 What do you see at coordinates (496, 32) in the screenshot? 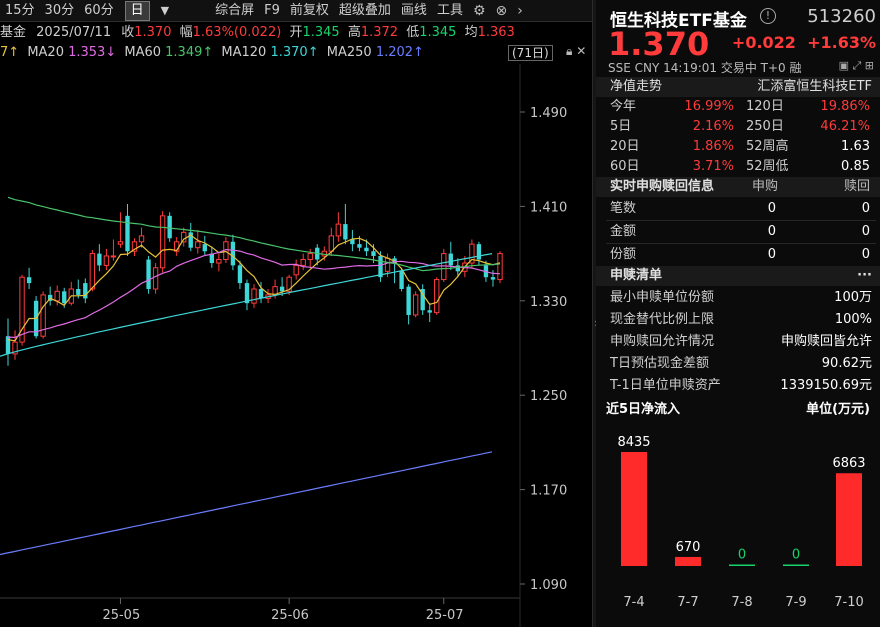
I see `avg-value: 1.363` at bounding box center [496, 32].